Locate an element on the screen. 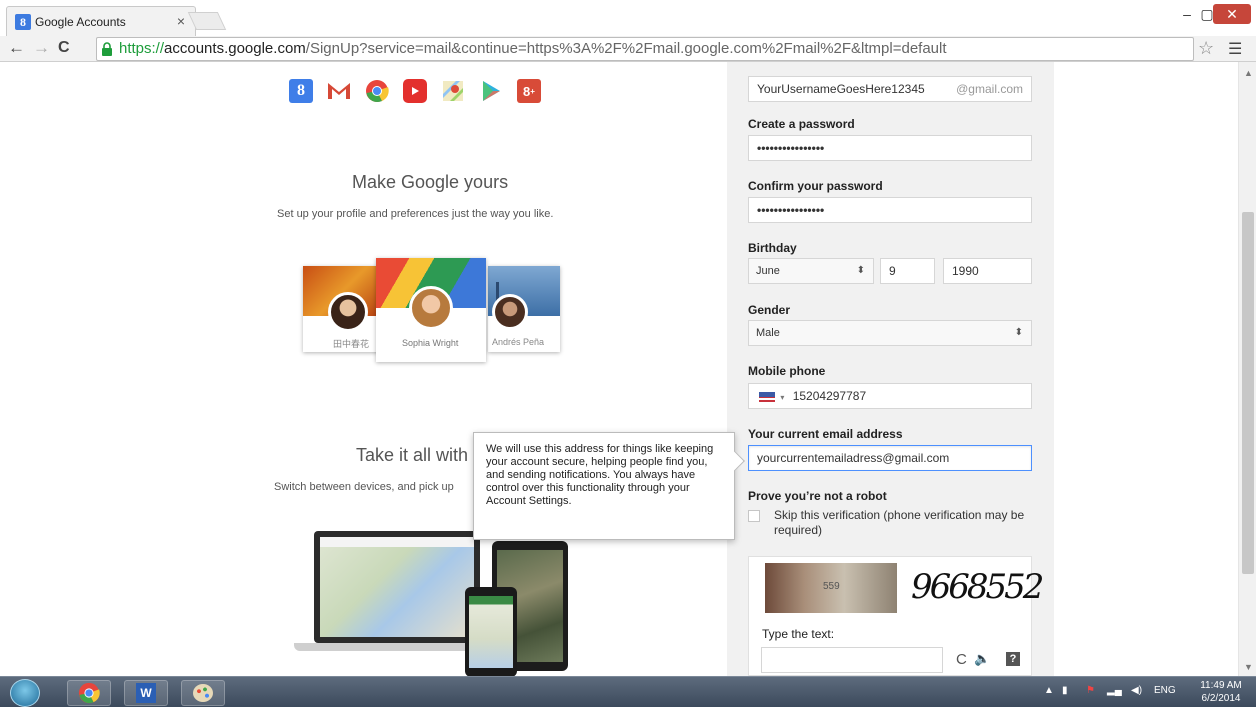 This screenshot has height=707, width=1256. tab-title: Google Accounts is located at coordinates (80, 21).